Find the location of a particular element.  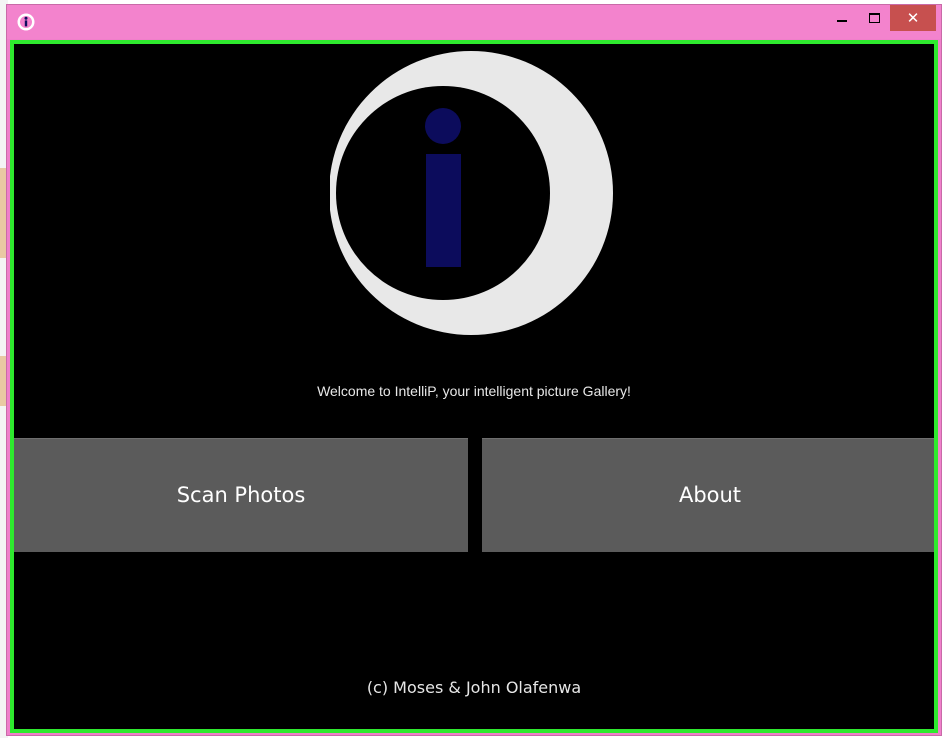

copyright-text: (c) Moses & John Olafenwa is located at coordinates (474, 687).